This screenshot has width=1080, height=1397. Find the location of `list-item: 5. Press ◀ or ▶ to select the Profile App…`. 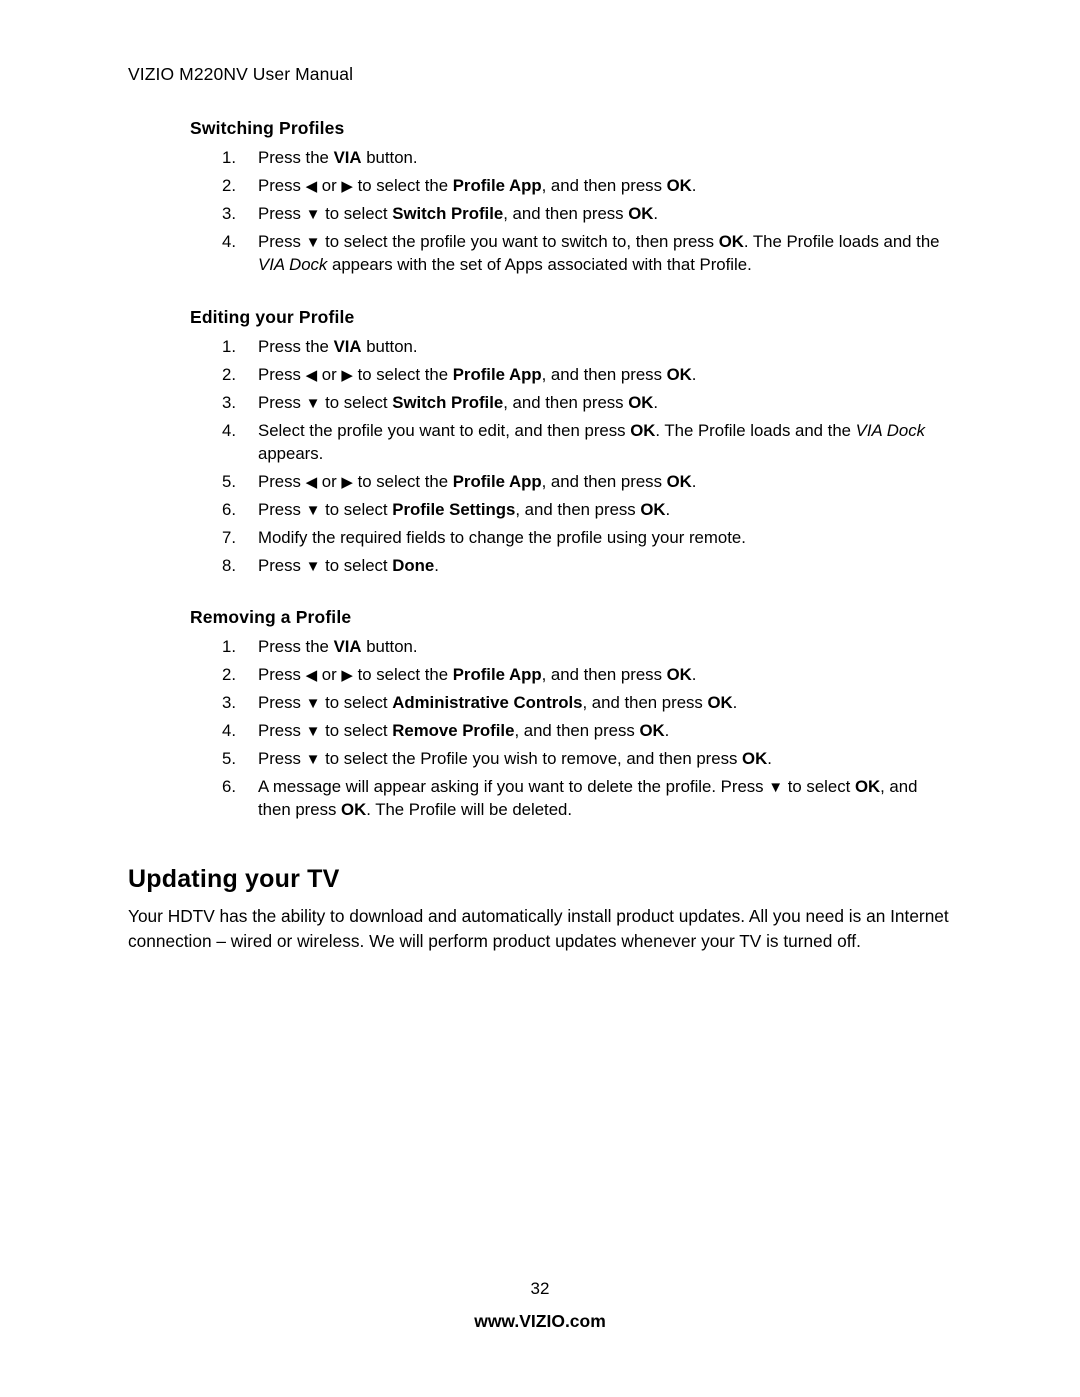

list-item: 5. Press ◀ or ▶ to select the Profile App… is located at coordinates (541, 482).